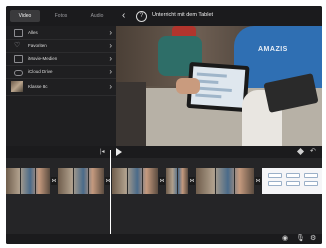 The width and height of the screenshot is (326, 248). Describe the element at coordinates (119, 152) in the screenshot. I see `play-icon` at that location.